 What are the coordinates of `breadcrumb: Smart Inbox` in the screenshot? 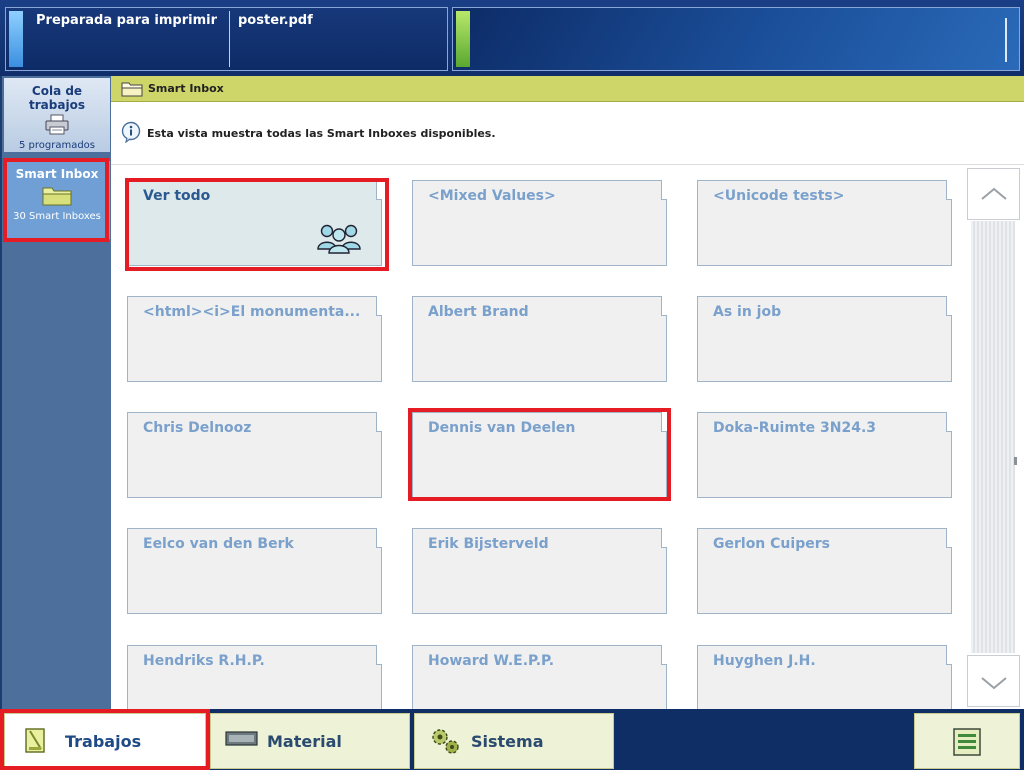 It's located at (567, 89).